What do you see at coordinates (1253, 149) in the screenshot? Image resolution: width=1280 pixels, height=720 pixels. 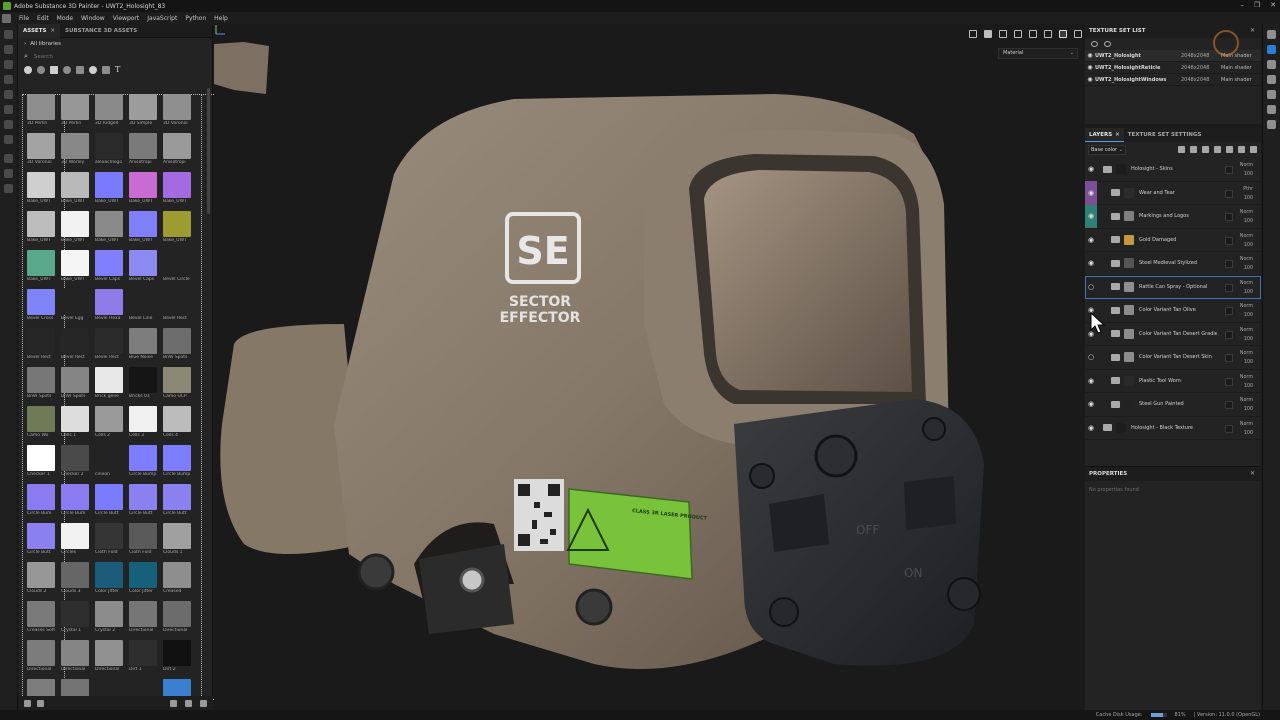 I see `delete-icon` at bounding box center [1253, 149].